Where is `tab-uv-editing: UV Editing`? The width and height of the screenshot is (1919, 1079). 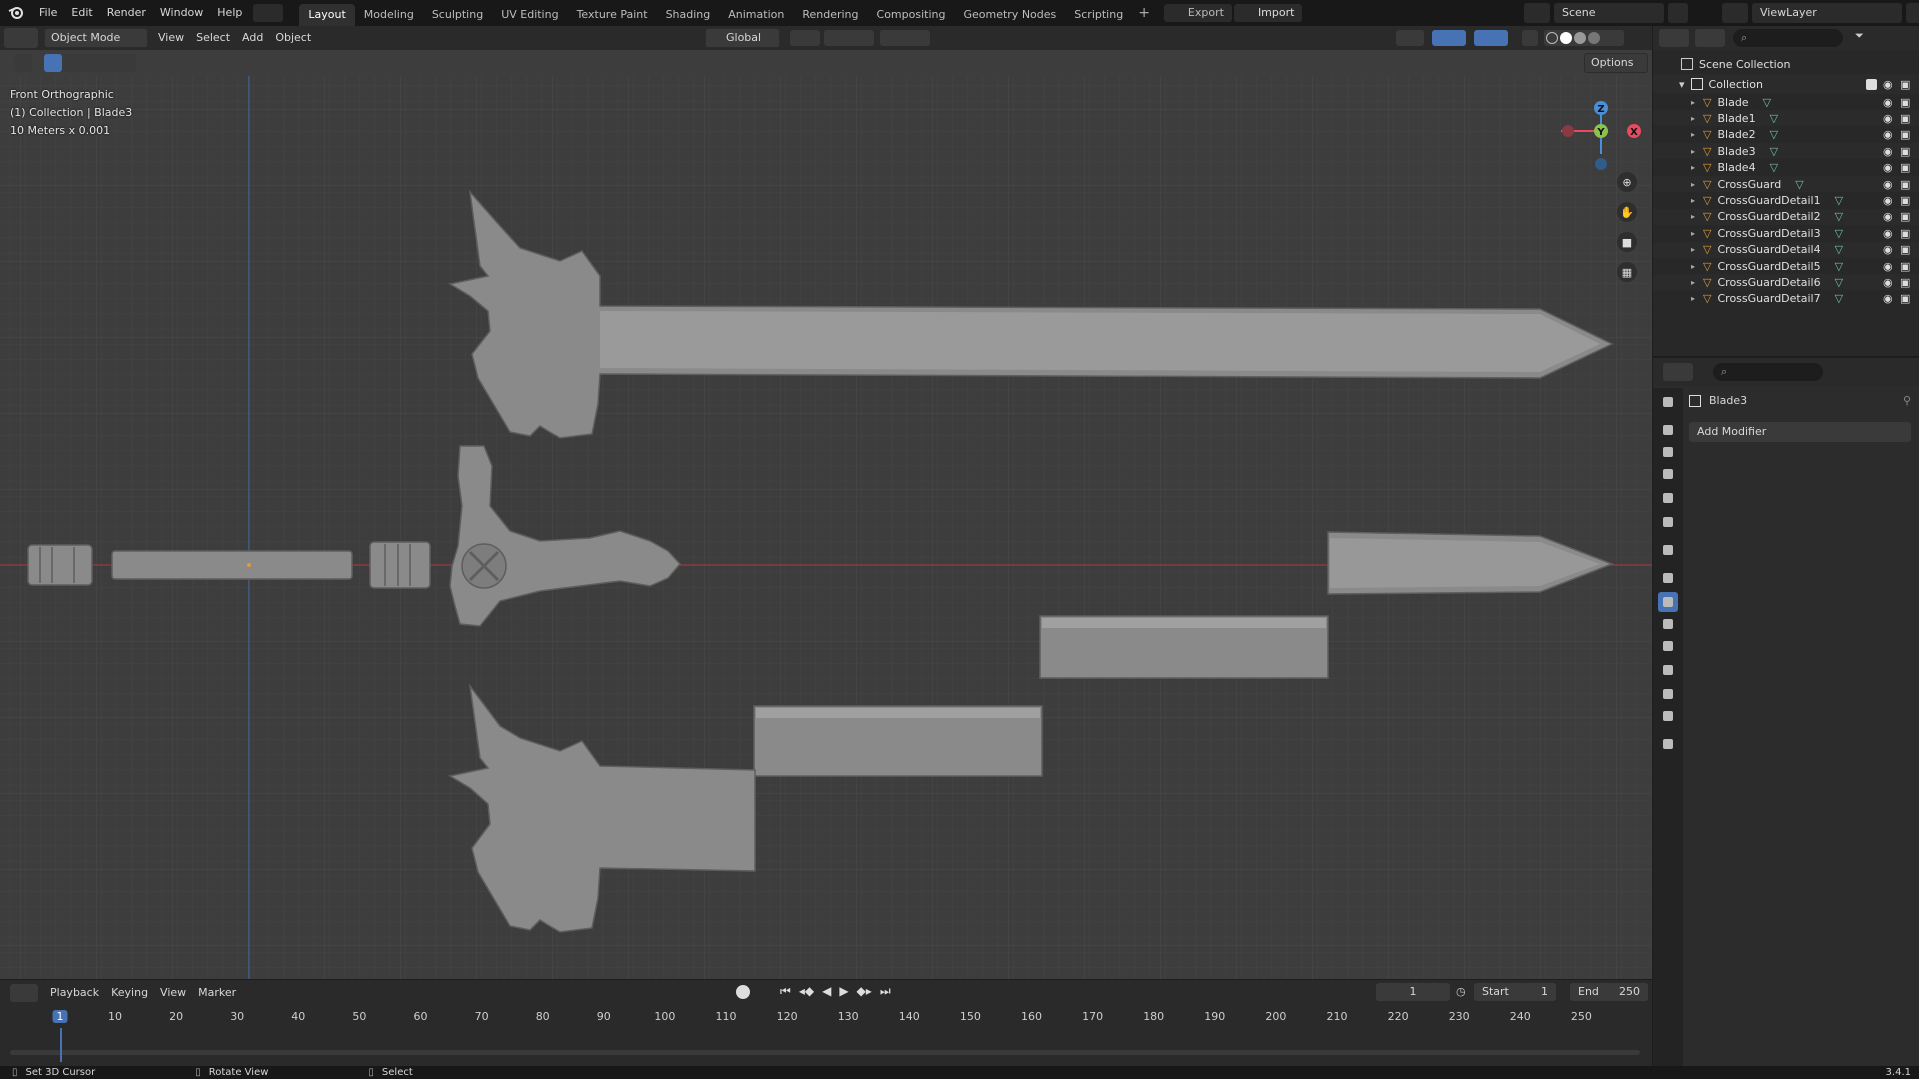
tab-uv-editing: UV Editing is located at coordinates (529, 15).